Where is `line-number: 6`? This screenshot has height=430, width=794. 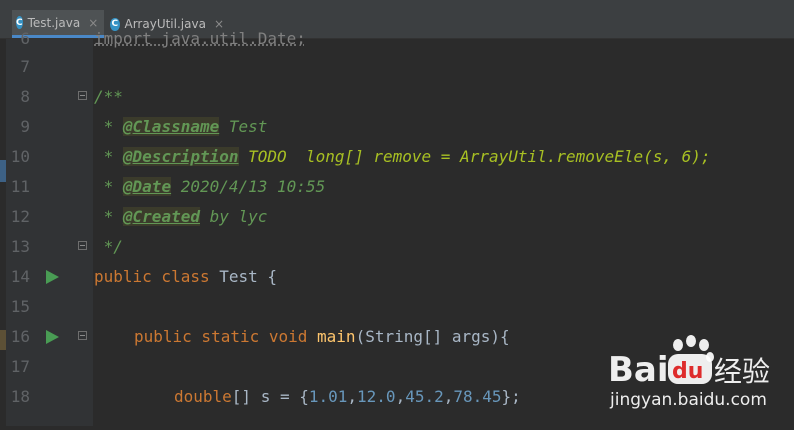 line-number: 6 is located at coordinates (25, 38).